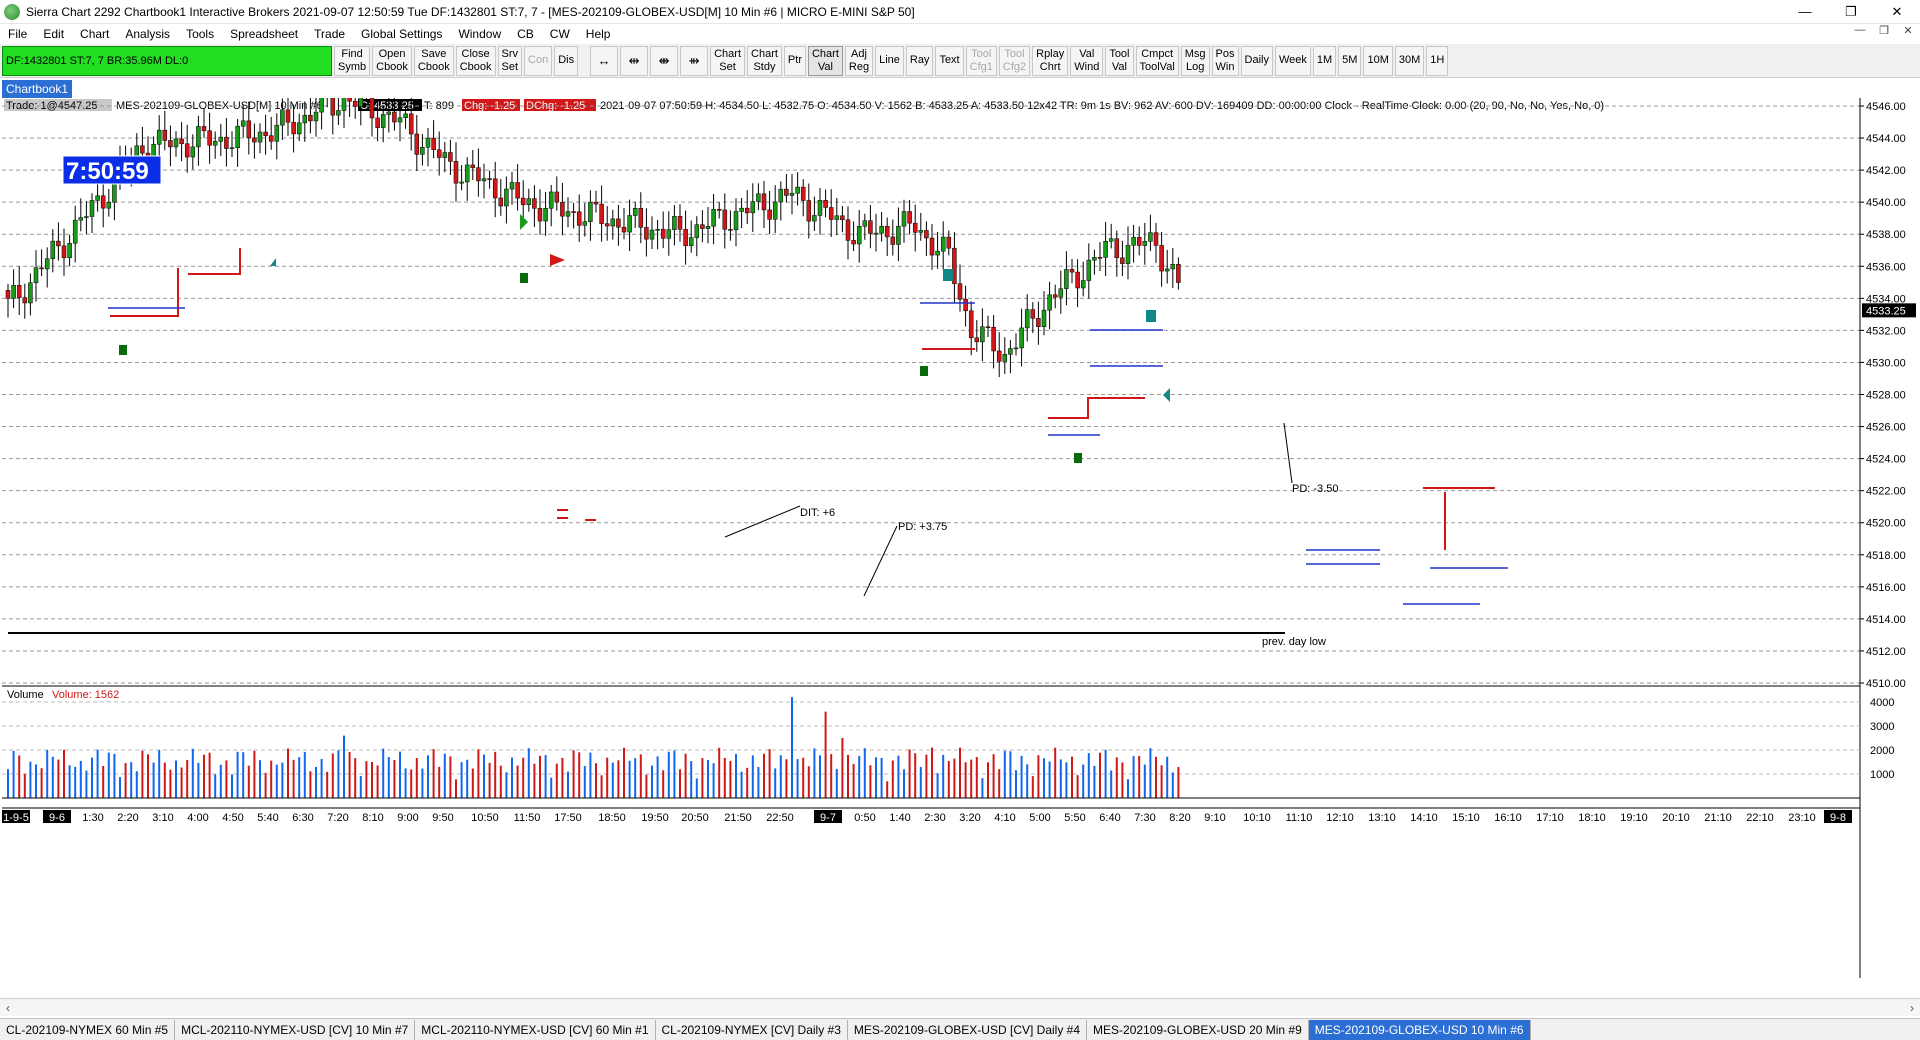 The width and height of the screenshot is (1920, 1040). I want to click on toolbar-30m-button: 30M, so click(1409, 60).